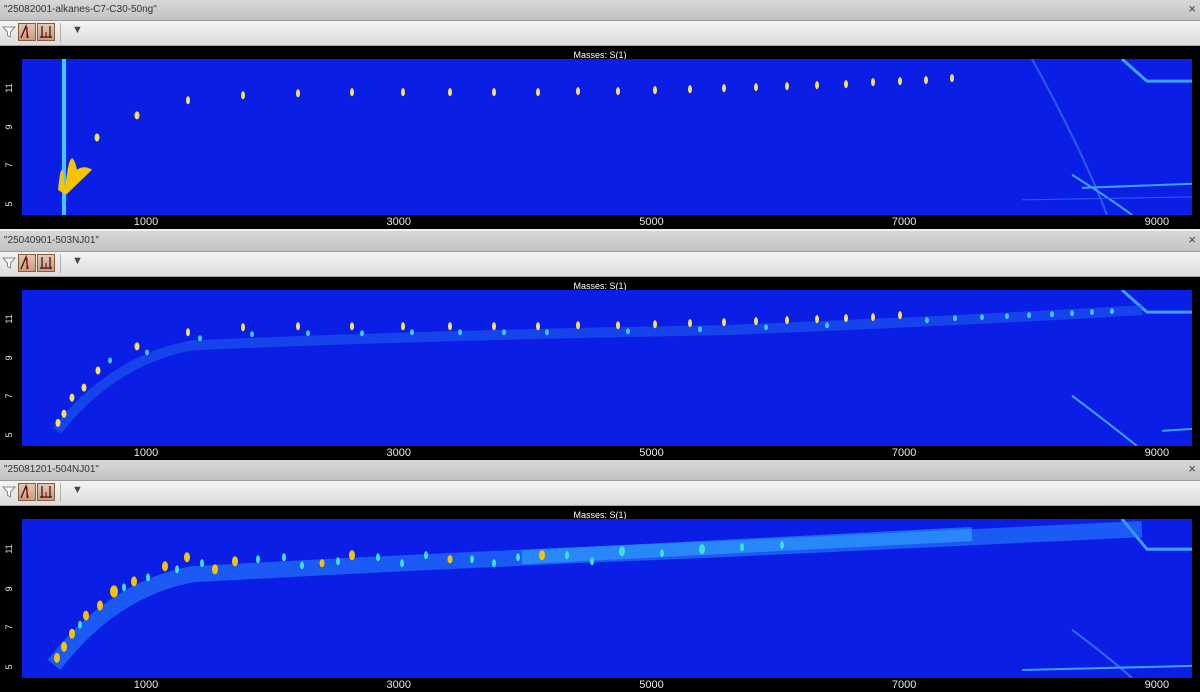 Image resolution: width=1200 pixels, height=692 pixels. I want to click on panel-title-bar: "25081201-504NJ01" ×, so click(600, 470).